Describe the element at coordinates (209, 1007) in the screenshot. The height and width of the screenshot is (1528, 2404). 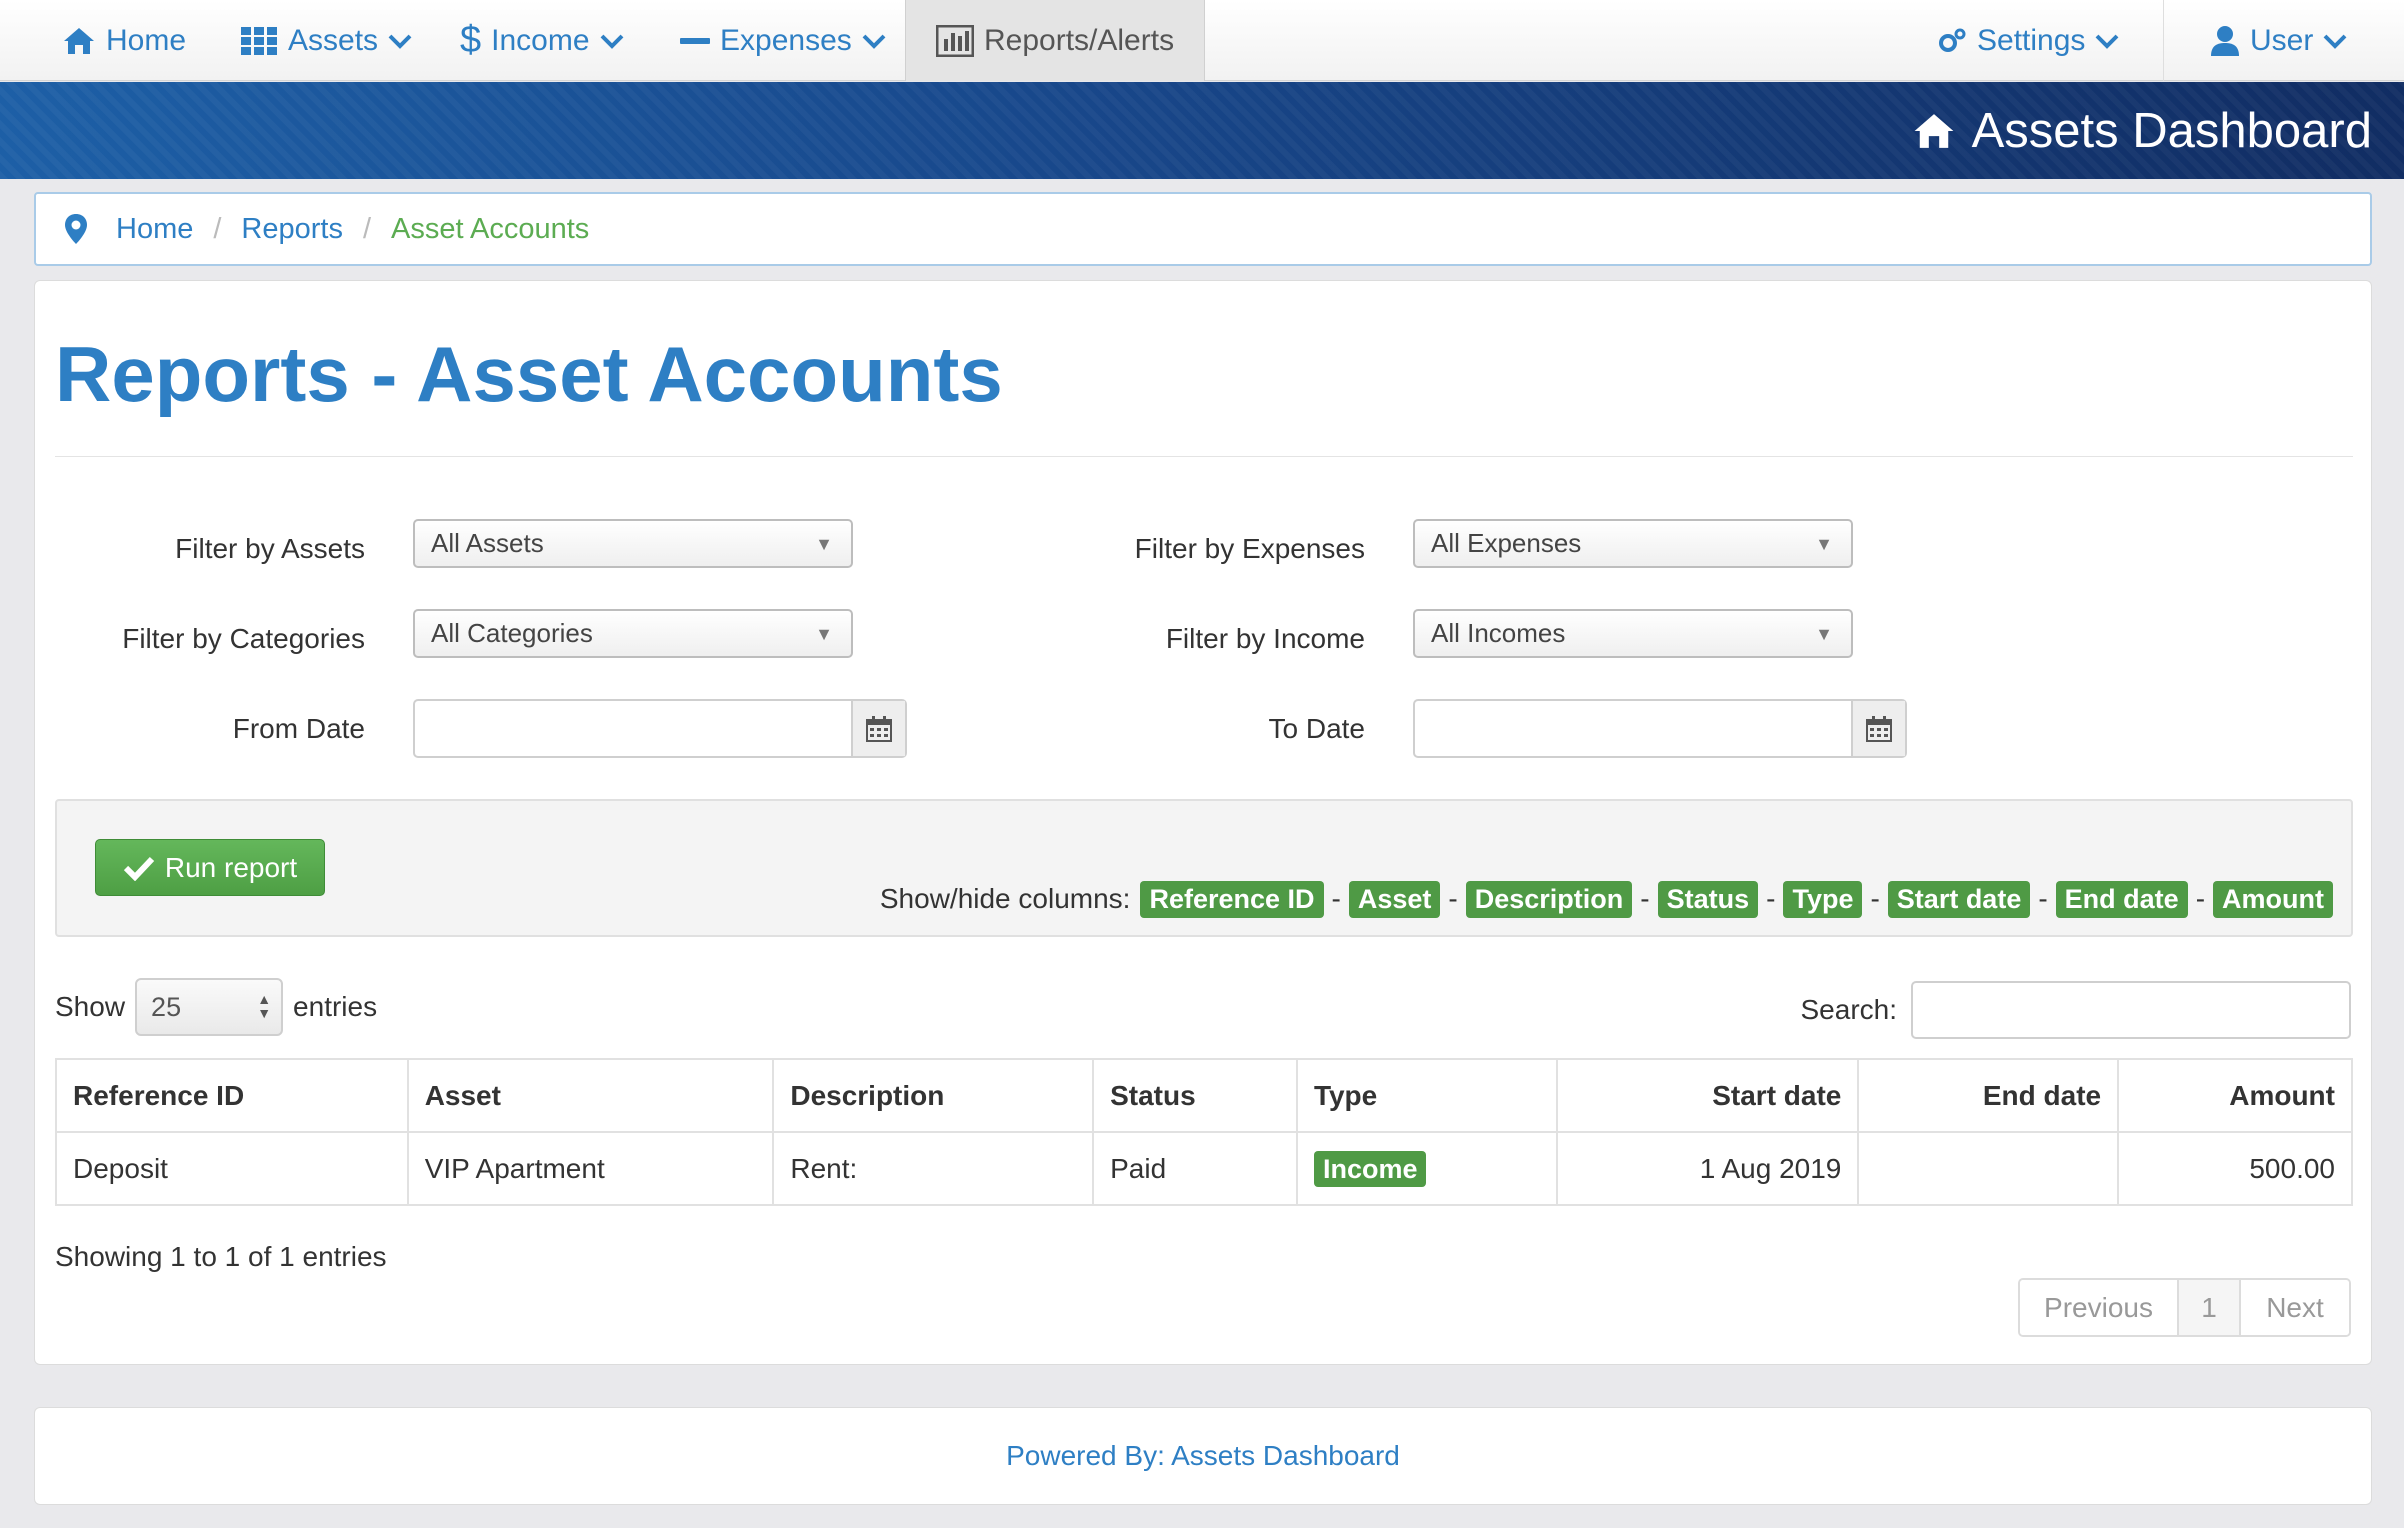
I see `entries-length-select: 25 ▲ ▼` at that location.